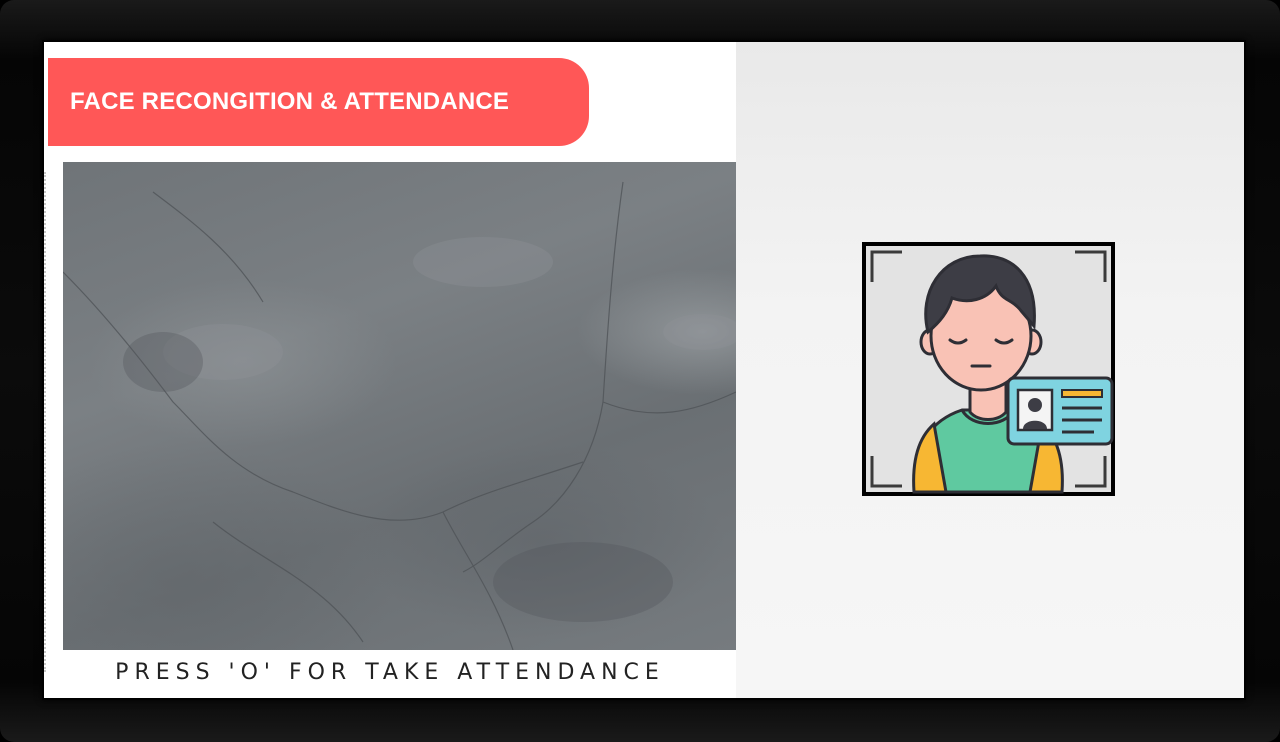 This screenshot has height=742, width=1280. Describe the element at coordinates (1060, 411) in the screenshot. I see `id-card-icon` at that location.